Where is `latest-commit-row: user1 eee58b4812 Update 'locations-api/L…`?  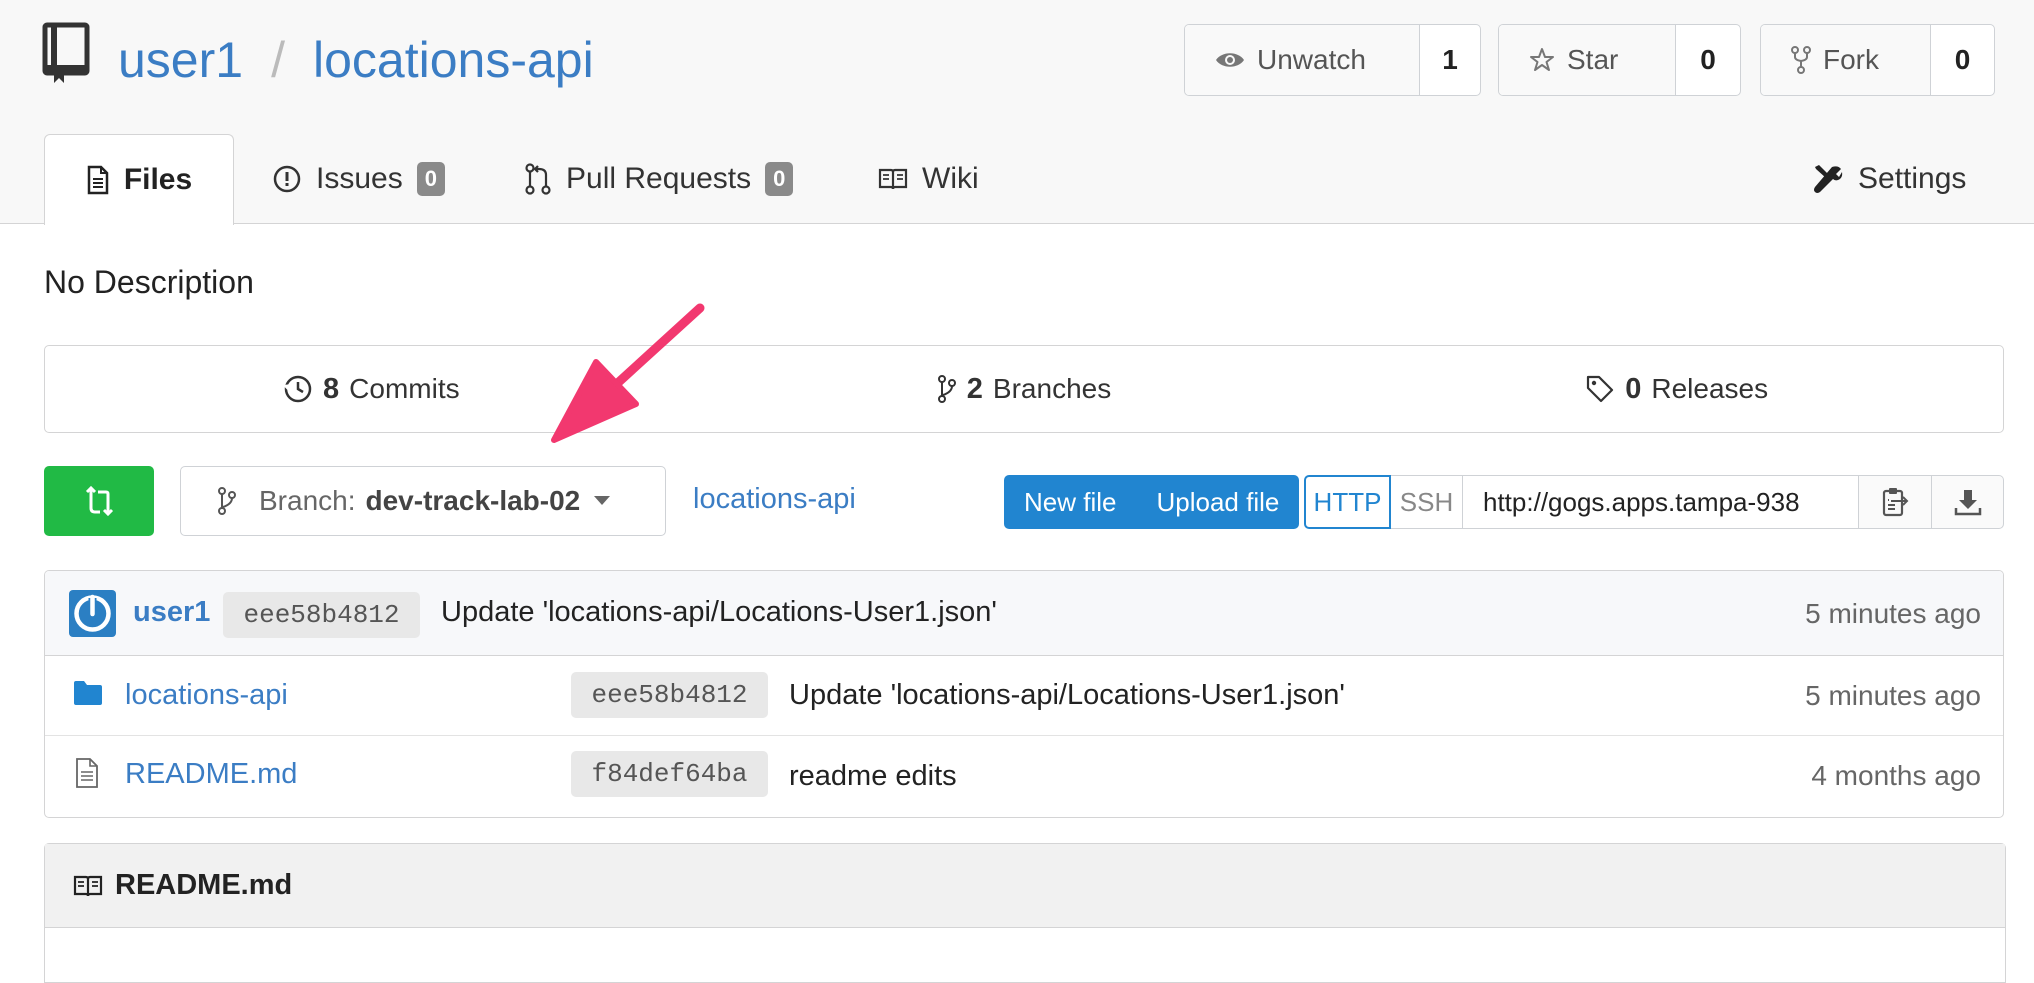
latest-commit-row: user1 eee58b4812 Update 'locations-api/L… is located at coordinates (1024, 613).